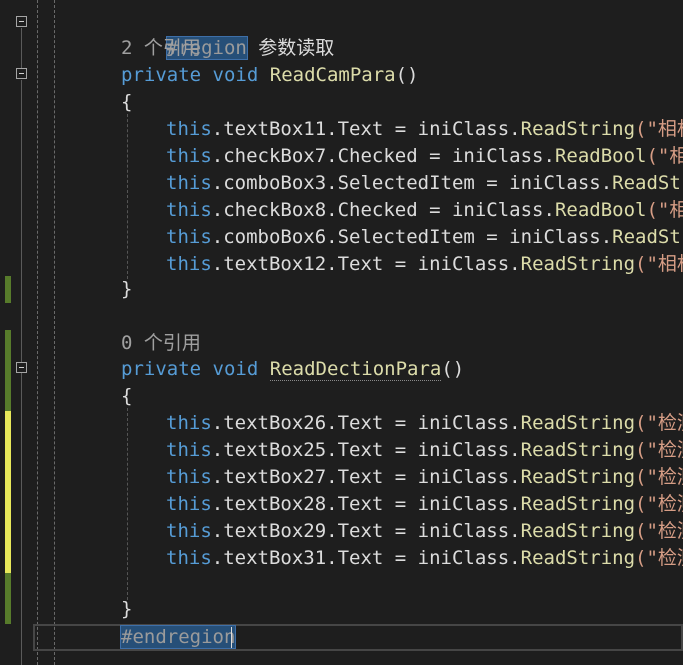 Image resolution: width=683 pixels, height=665 pixels. Describe the element at coordinates (366, 504) in the screenshot. I see `member-access: .textBox28.Text = iniClass.` at that location.